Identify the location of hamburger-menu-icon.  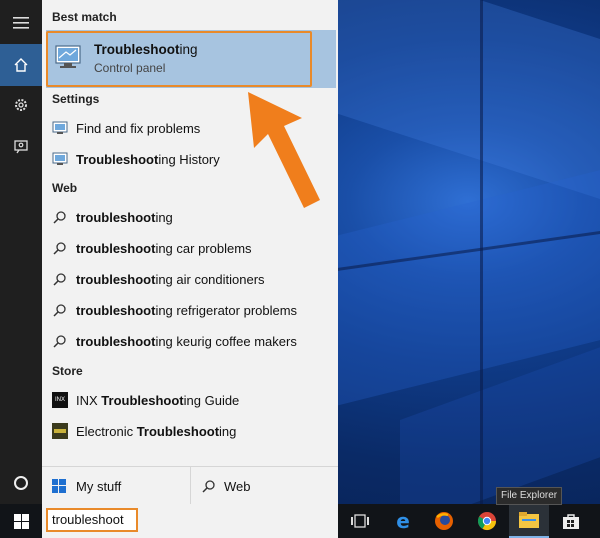
(21, 23).